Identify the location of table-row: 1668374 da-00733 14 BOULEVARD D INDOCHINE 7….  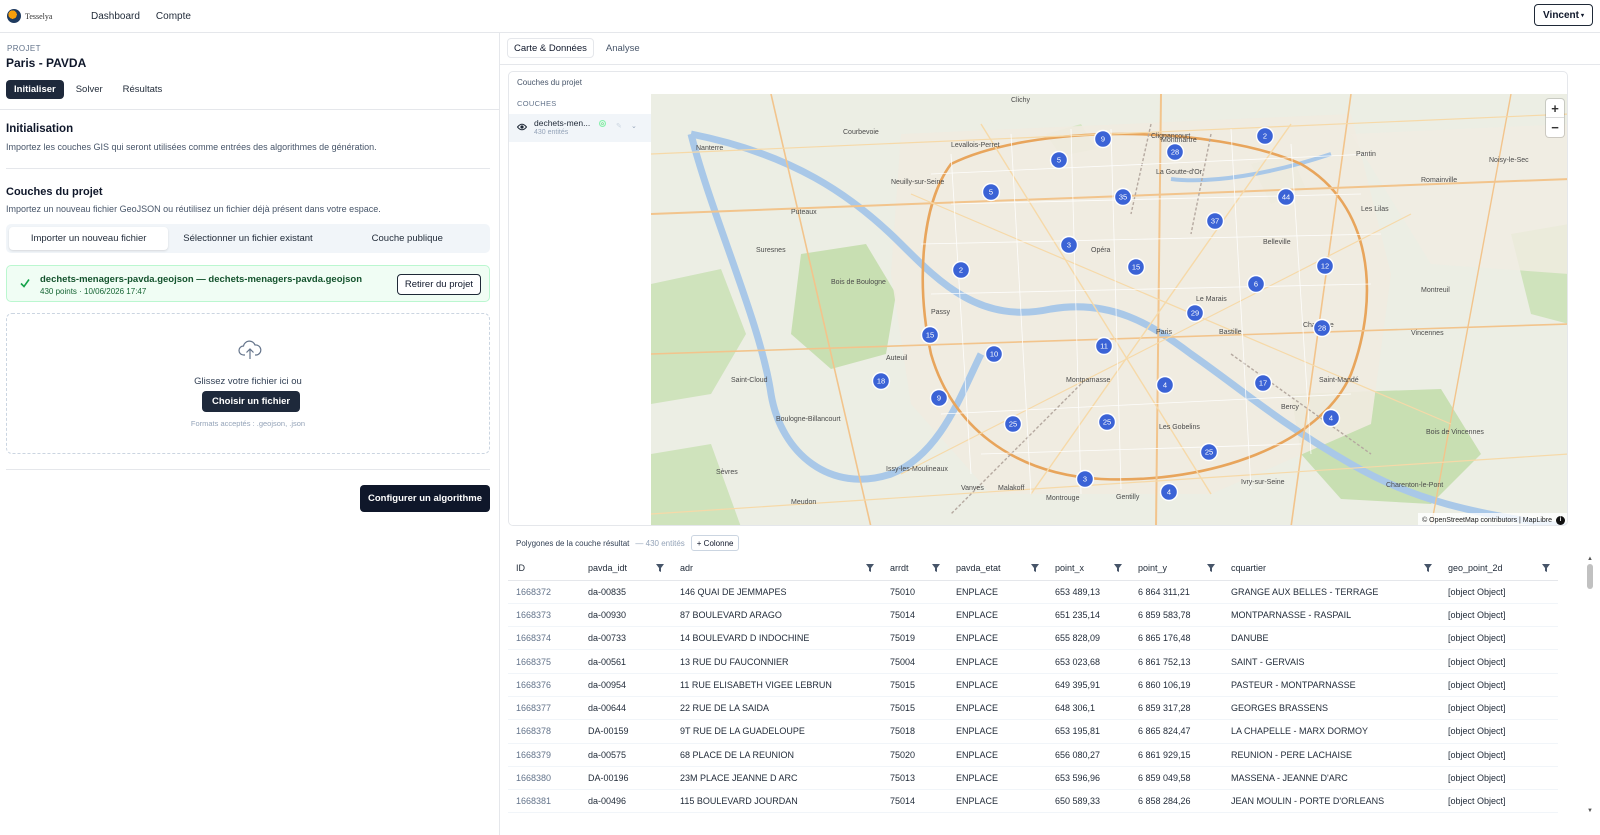
(1033, 638).